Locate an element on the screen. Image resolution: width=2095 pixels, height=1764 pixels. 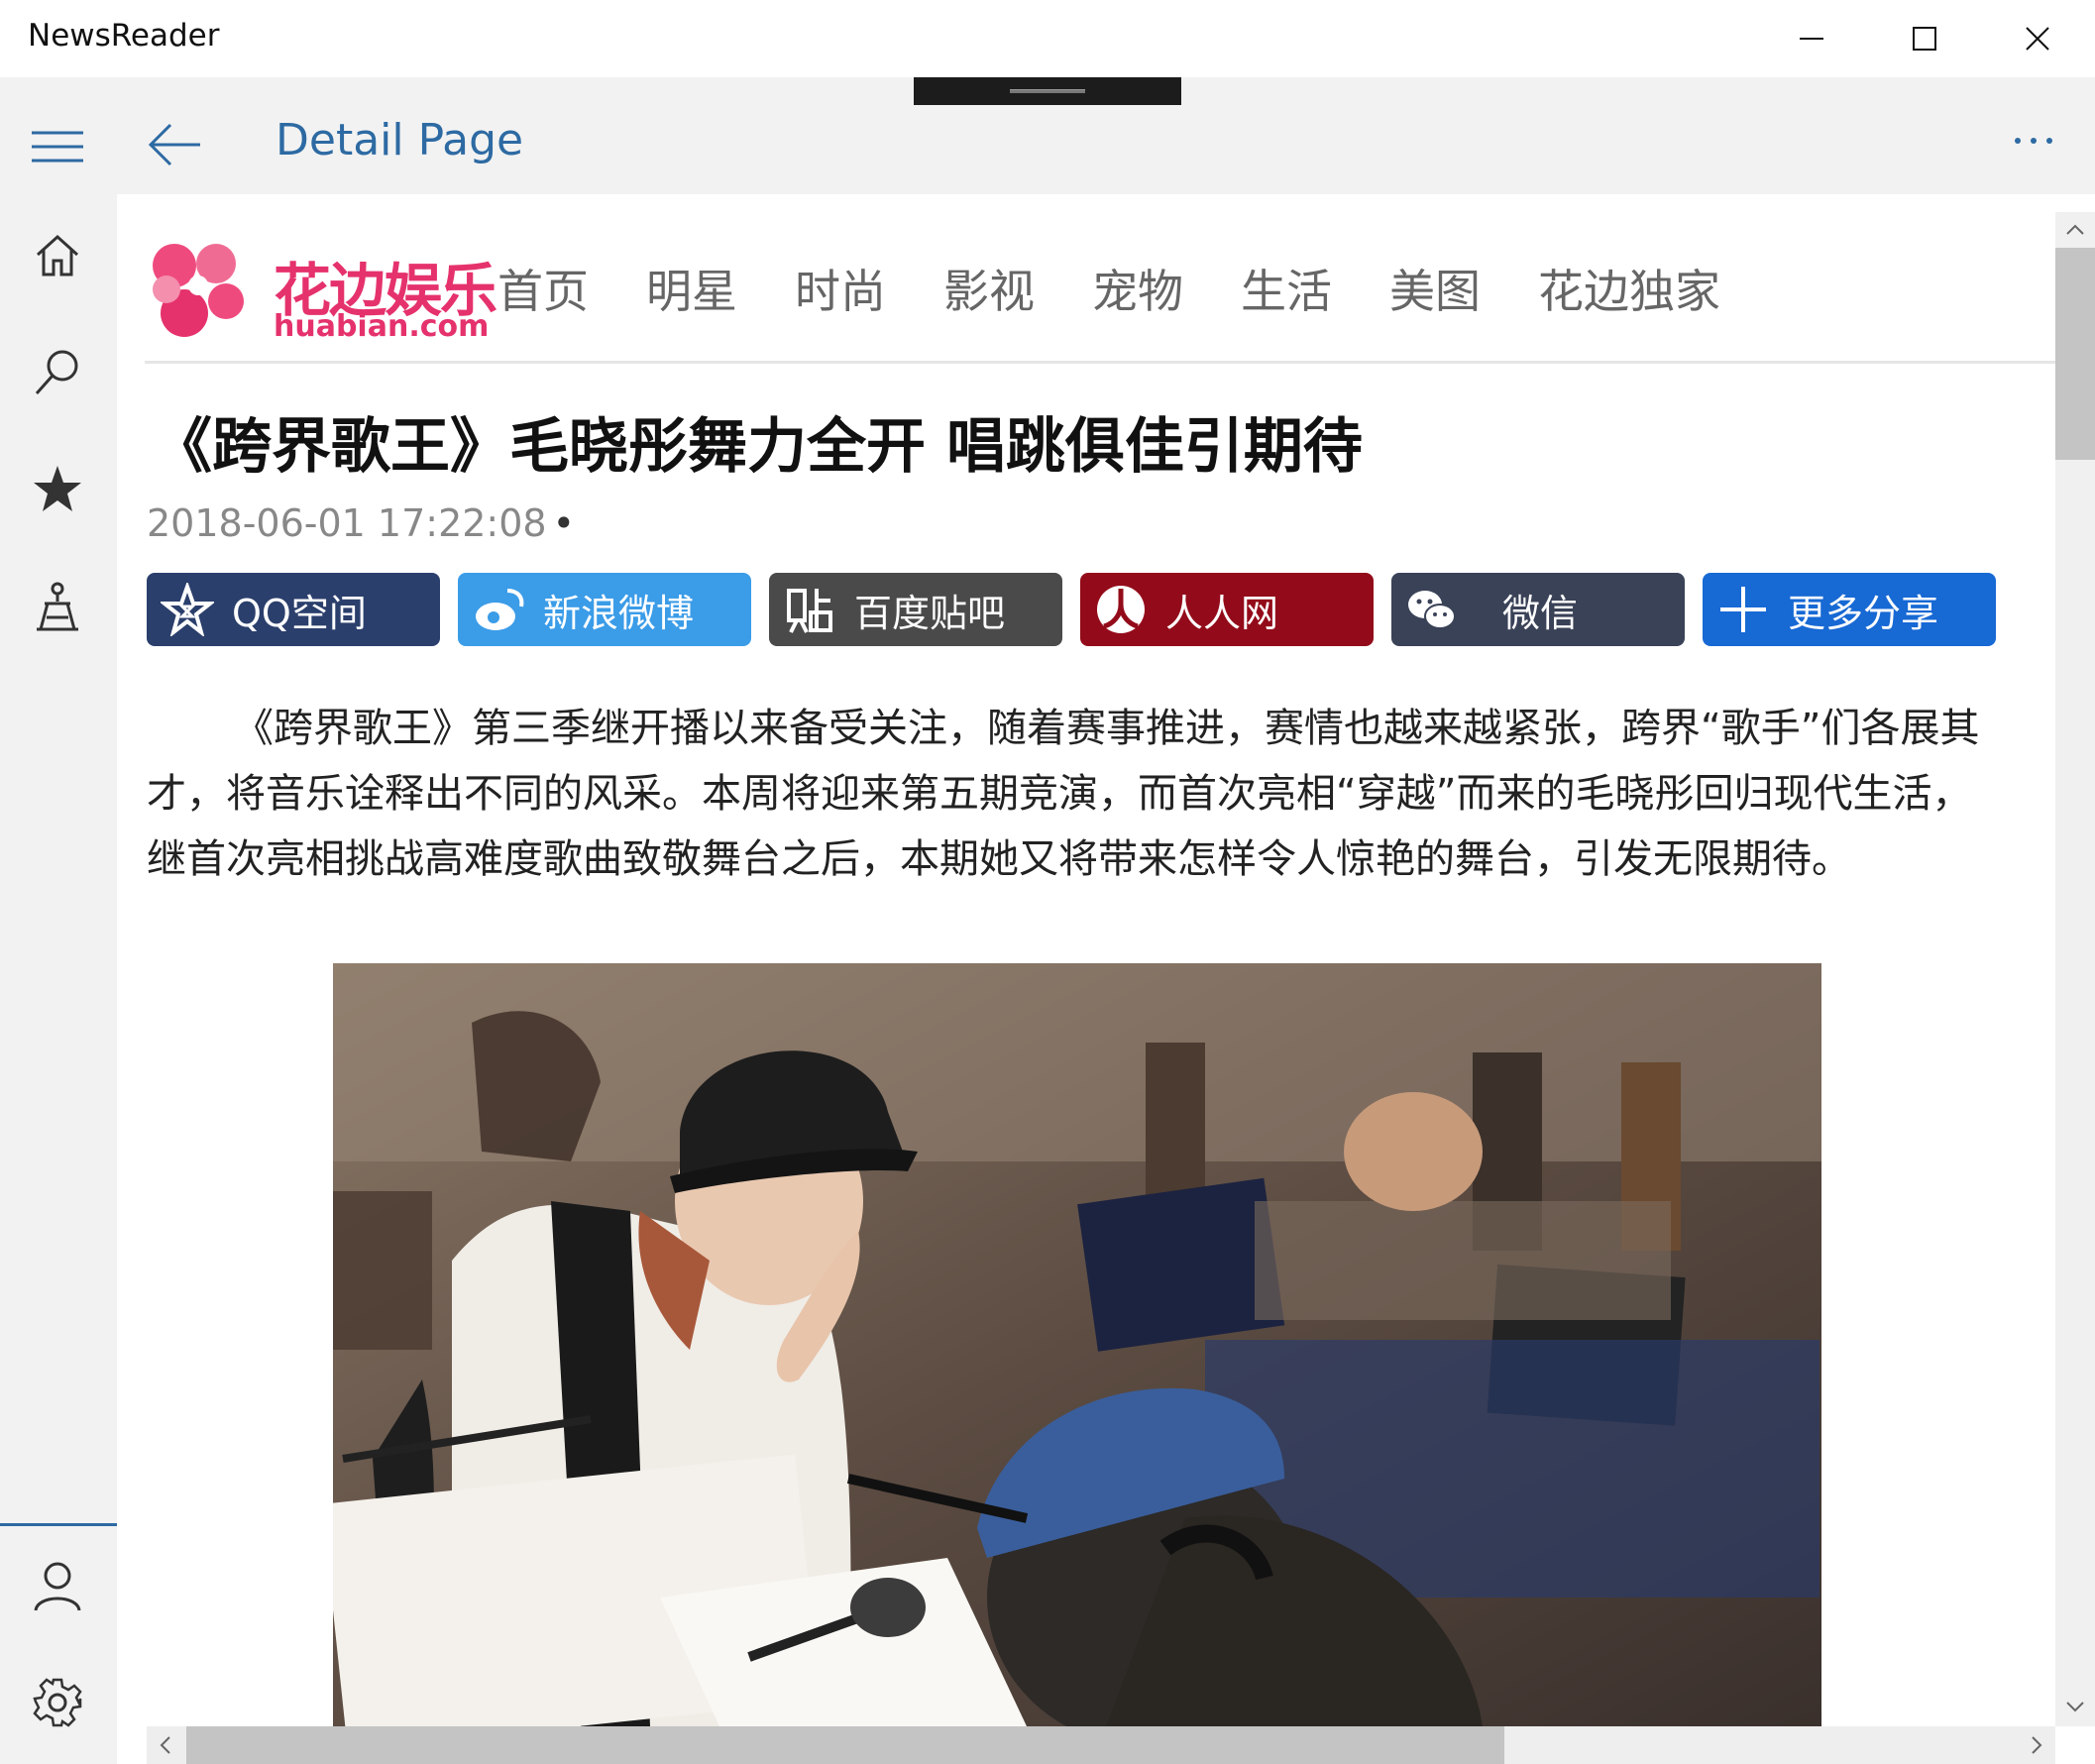
flower-logo-icon is located at coordinates (198, 290).